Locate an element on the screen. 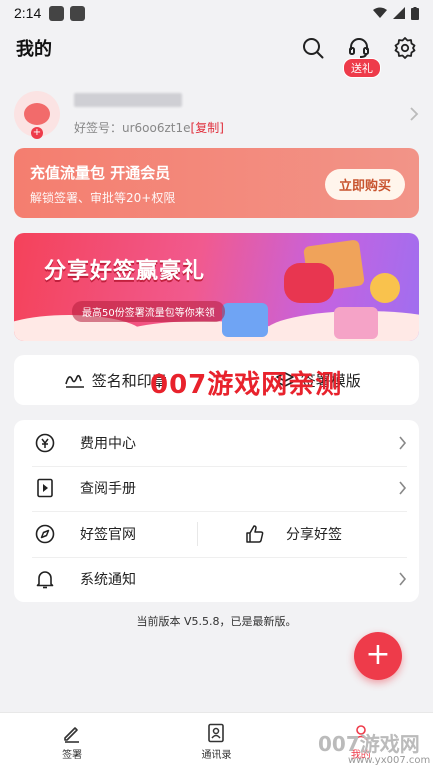 This screenshot has height=771, width=433. battery-icon is located at coordinates (415, 13).